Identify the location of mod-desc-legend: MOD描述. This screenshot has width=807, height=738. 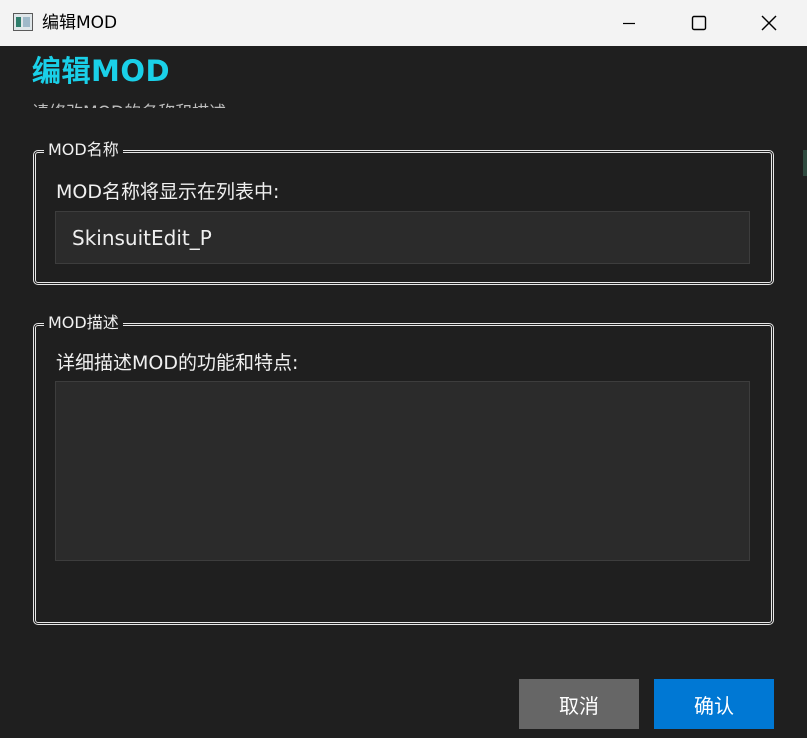
(83, 323).